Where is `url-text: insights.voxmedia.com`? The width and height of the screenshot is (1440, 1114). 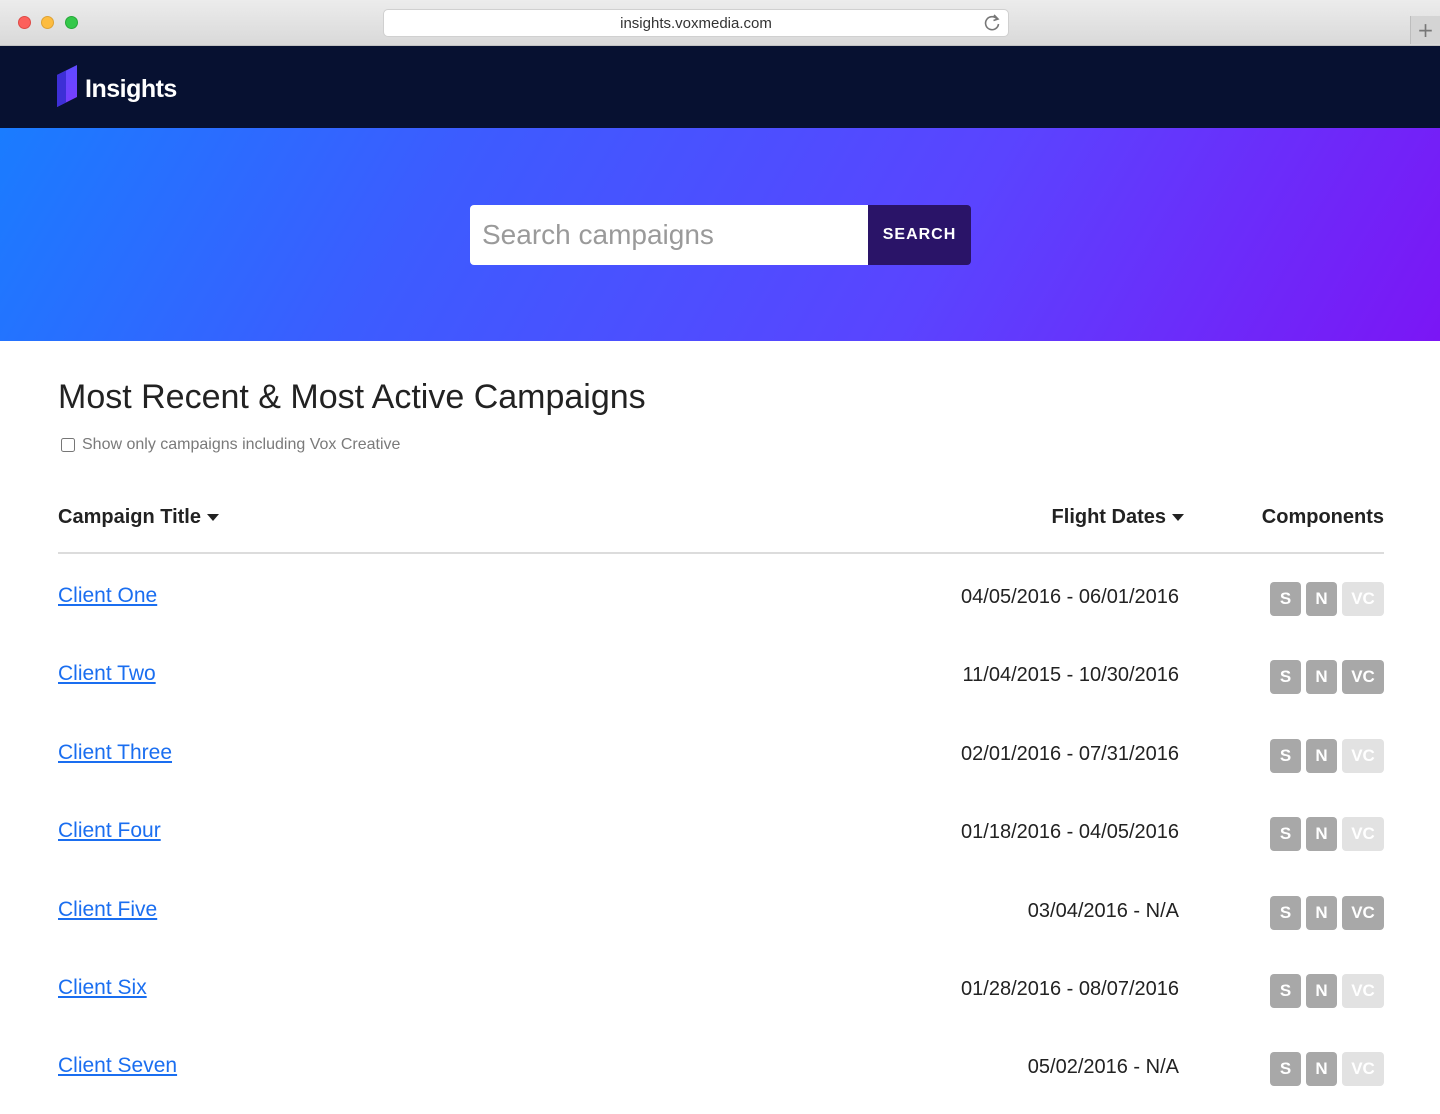 url-text: insights.voxmedia.com is located at coordinates (696, 23).